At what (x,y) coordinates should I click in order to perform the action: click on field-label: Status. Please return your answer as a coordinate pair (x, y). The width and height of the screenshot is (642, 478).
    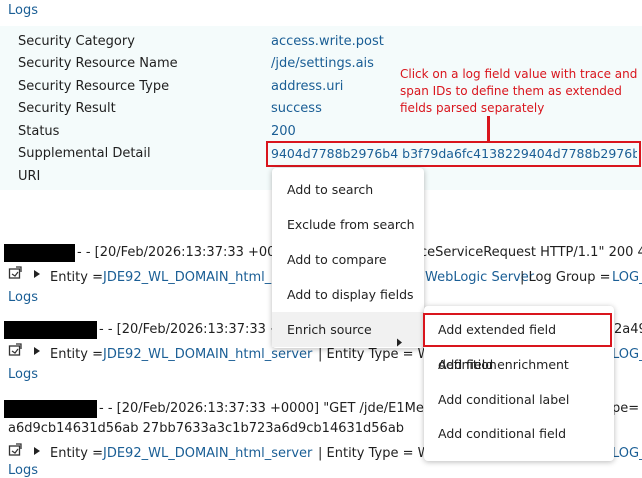
    Looking at the image, I should click on (39, 131).